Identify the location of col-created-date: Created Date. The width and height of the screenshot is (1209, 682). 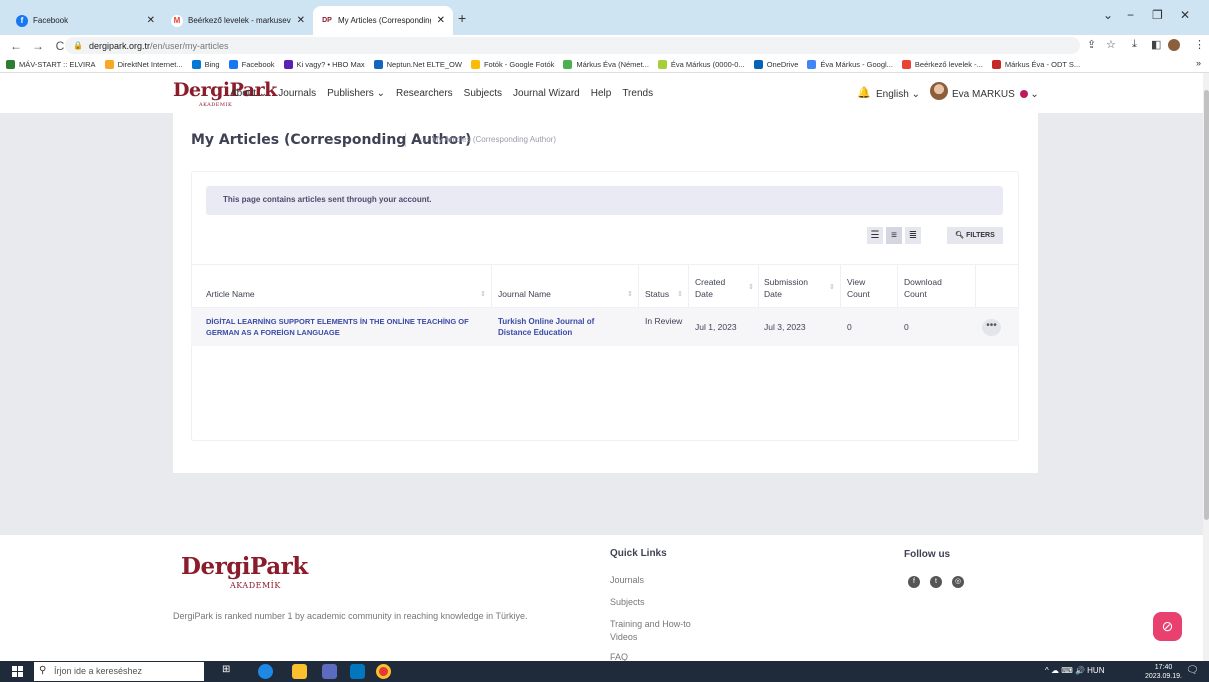
(717, 288).